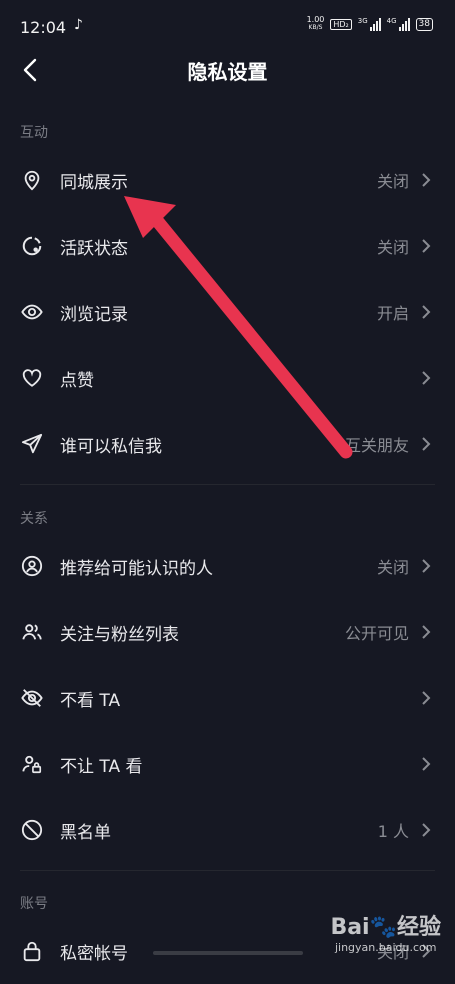  I want to click on network-speed-value: 1.00, so click(315, 19).